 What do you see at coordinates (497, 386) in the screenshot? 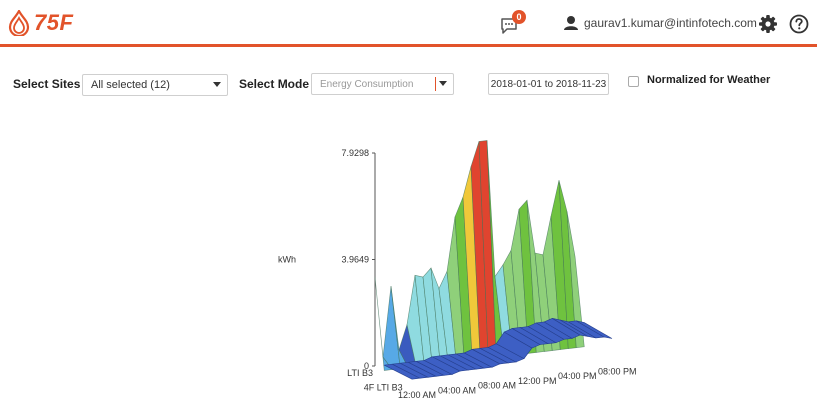
I see `time-label: 08:00 AM` at bounding box center [497, 386].